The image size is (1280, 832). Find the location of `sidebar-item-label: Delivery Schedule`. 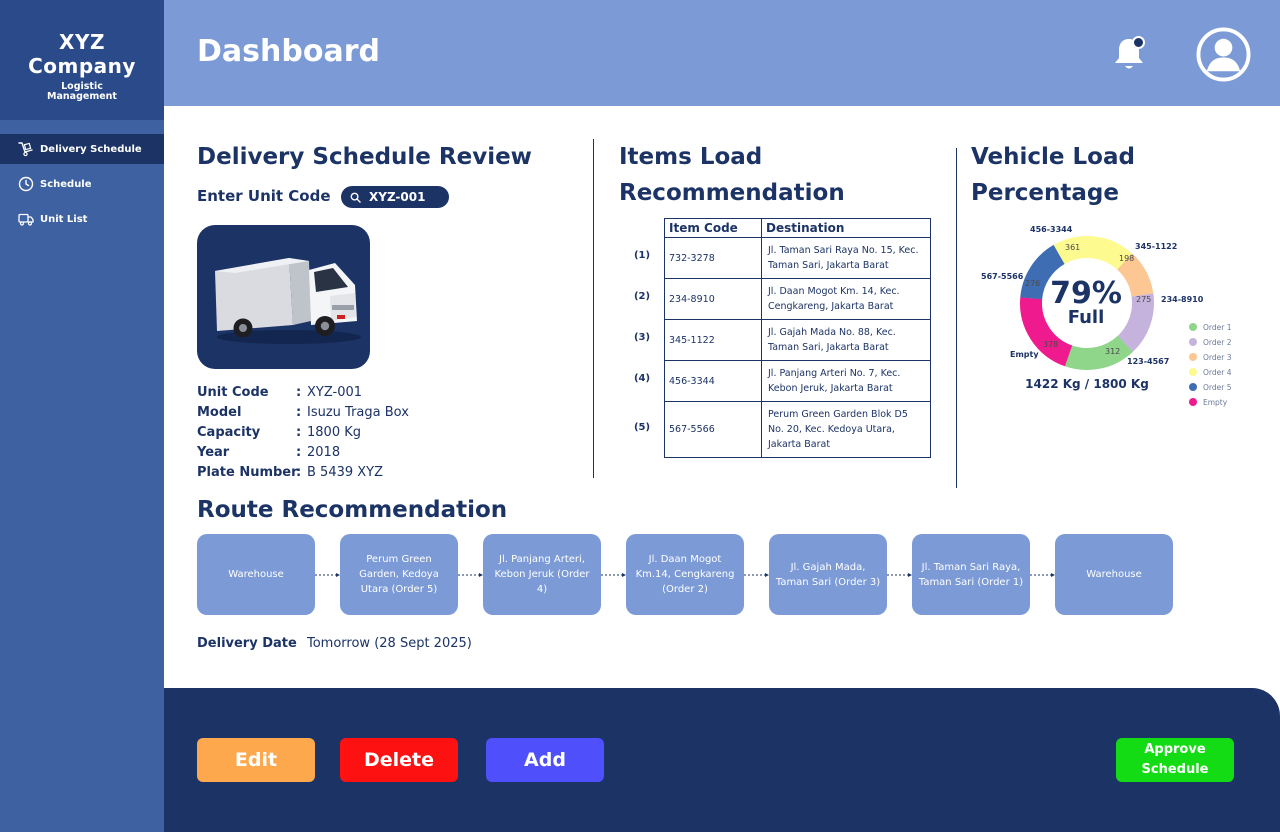

sidebar-item-label: Delivery Schedule is located at coordinates (91, 149).